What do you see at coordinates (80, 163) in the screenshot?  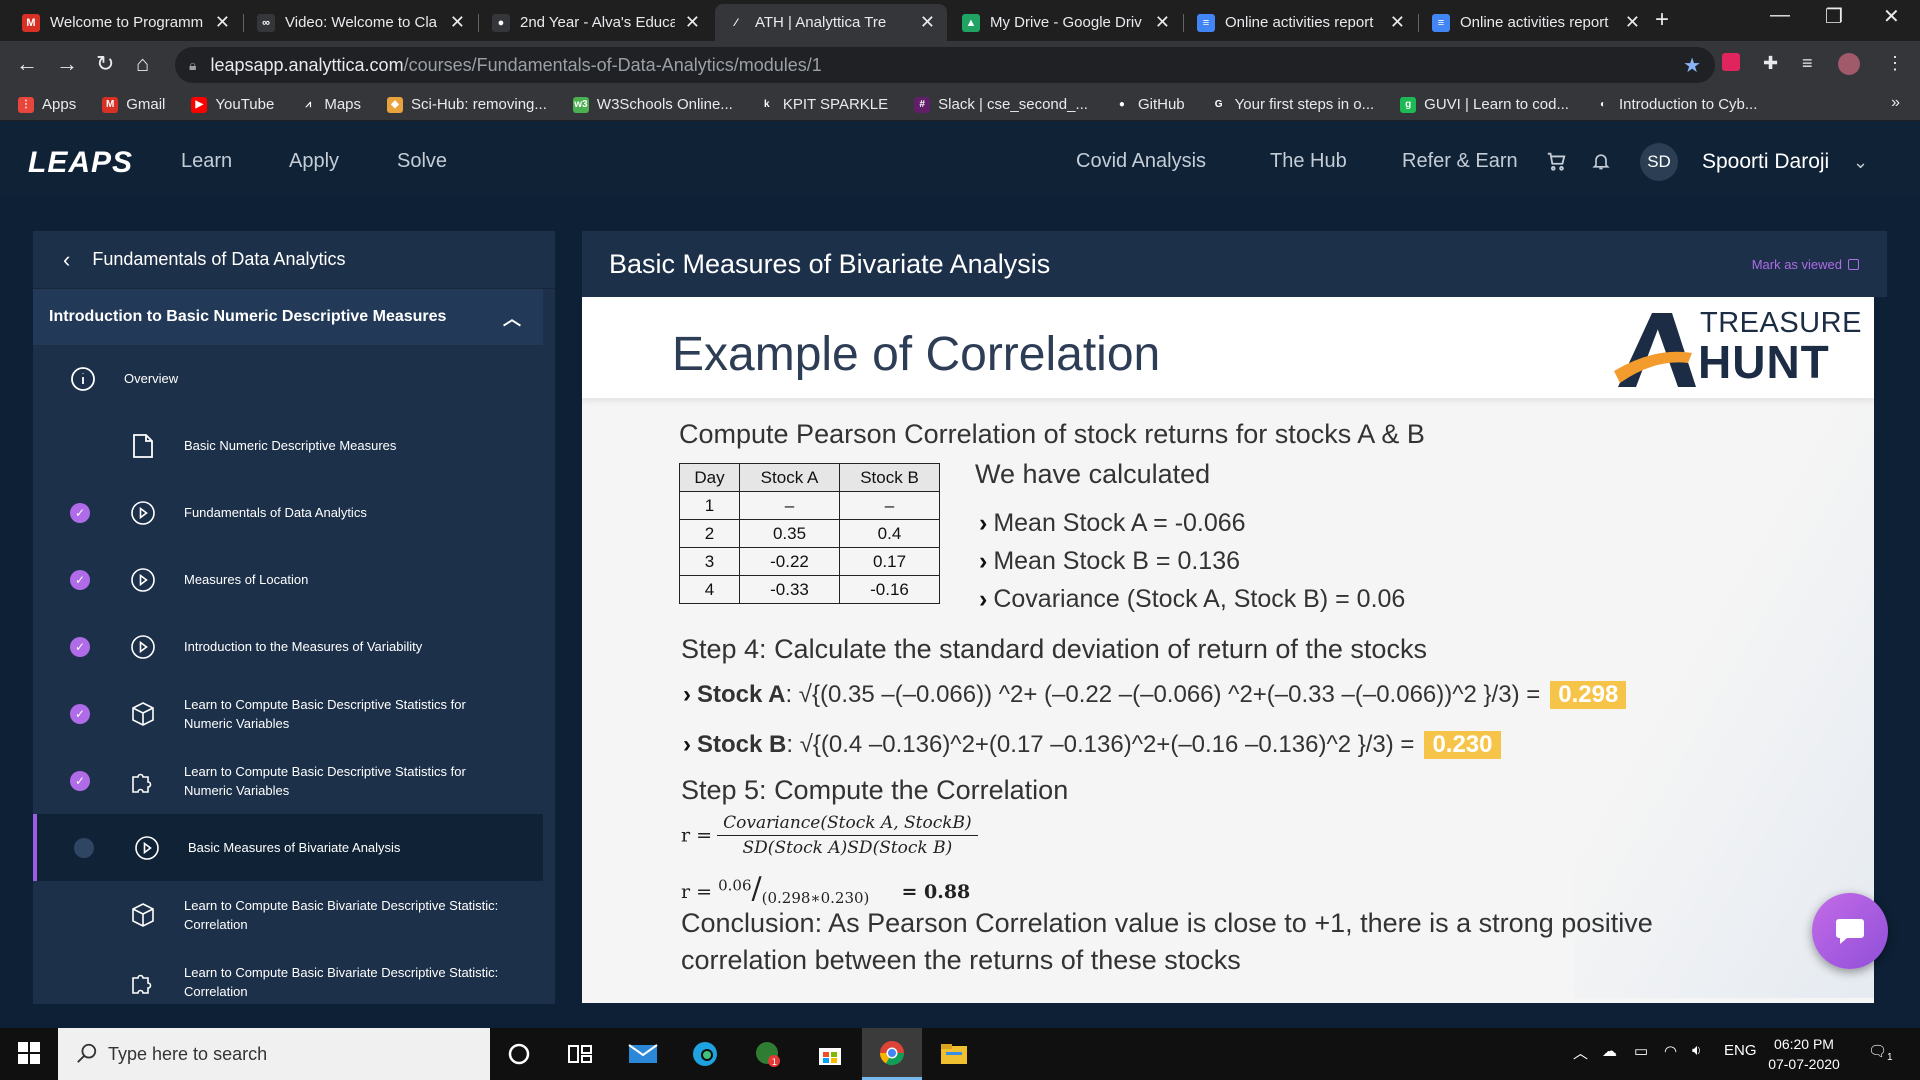 I see `leaps-logo: LEAPS` at bounding box center [80, 163].